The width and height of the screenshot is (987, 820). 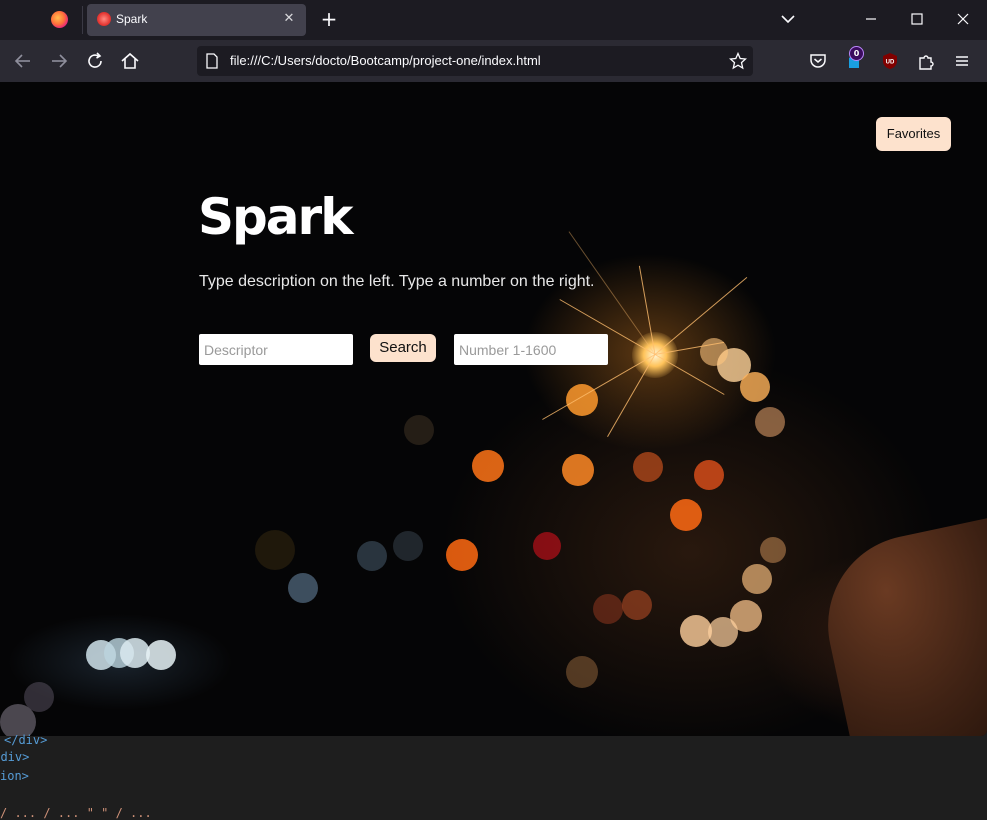 I want to click on chevron-down-icon, so click(x=788, y=19).